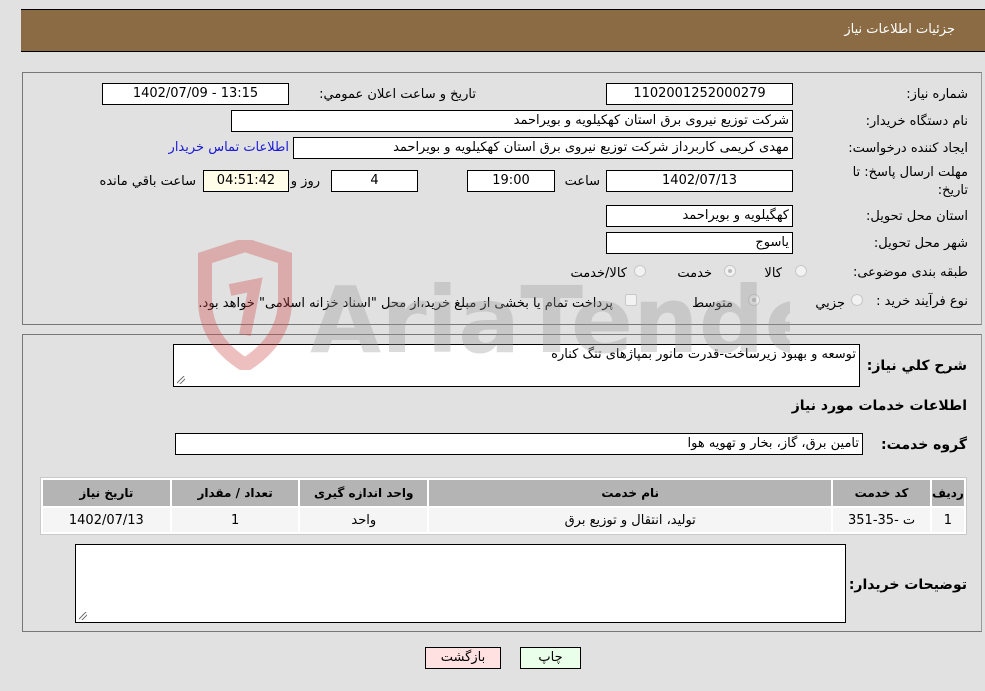 Image resolution: width=985 pixels, height=691 pixels. What do you see at coordinates (699, 243) in the screenshot?
I see `city-field: یاسوج` at bounding box center [699, 243].